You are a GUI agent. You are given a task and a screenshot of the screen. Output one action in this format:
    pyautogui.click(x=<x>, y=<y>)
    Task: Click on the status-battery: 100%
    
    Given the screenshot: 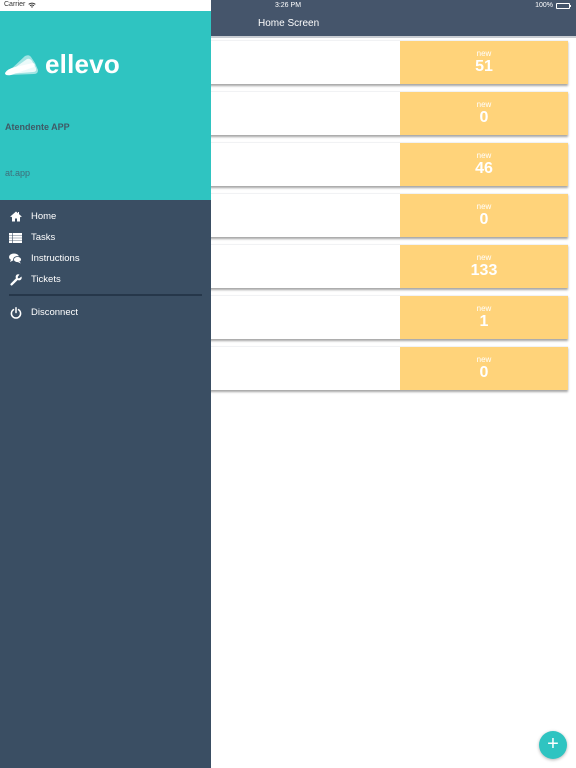 What is the action you would take?
    pyautogui.click(x=553, y=5)
    